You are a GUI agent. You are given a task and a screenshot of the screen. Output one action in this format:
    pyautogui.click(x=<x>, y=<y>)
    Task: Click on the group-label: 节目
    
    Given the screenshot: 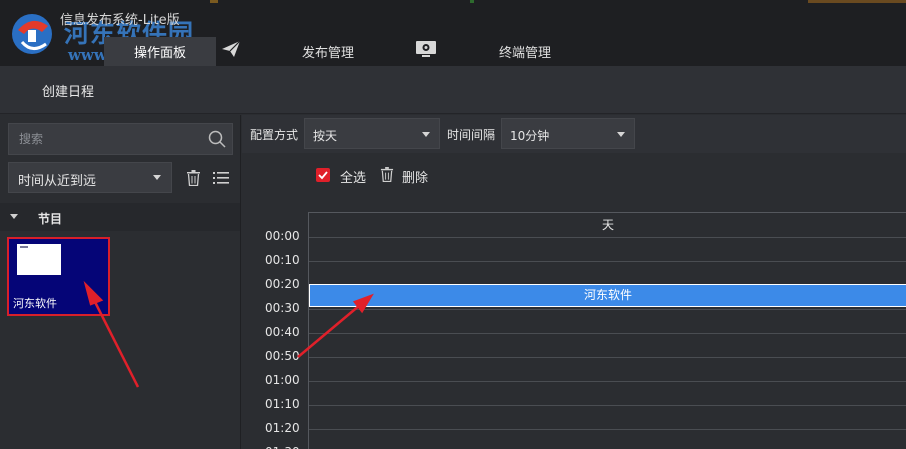 What is the action you would take?
    pyautogui.click(x=50, y=219)
    